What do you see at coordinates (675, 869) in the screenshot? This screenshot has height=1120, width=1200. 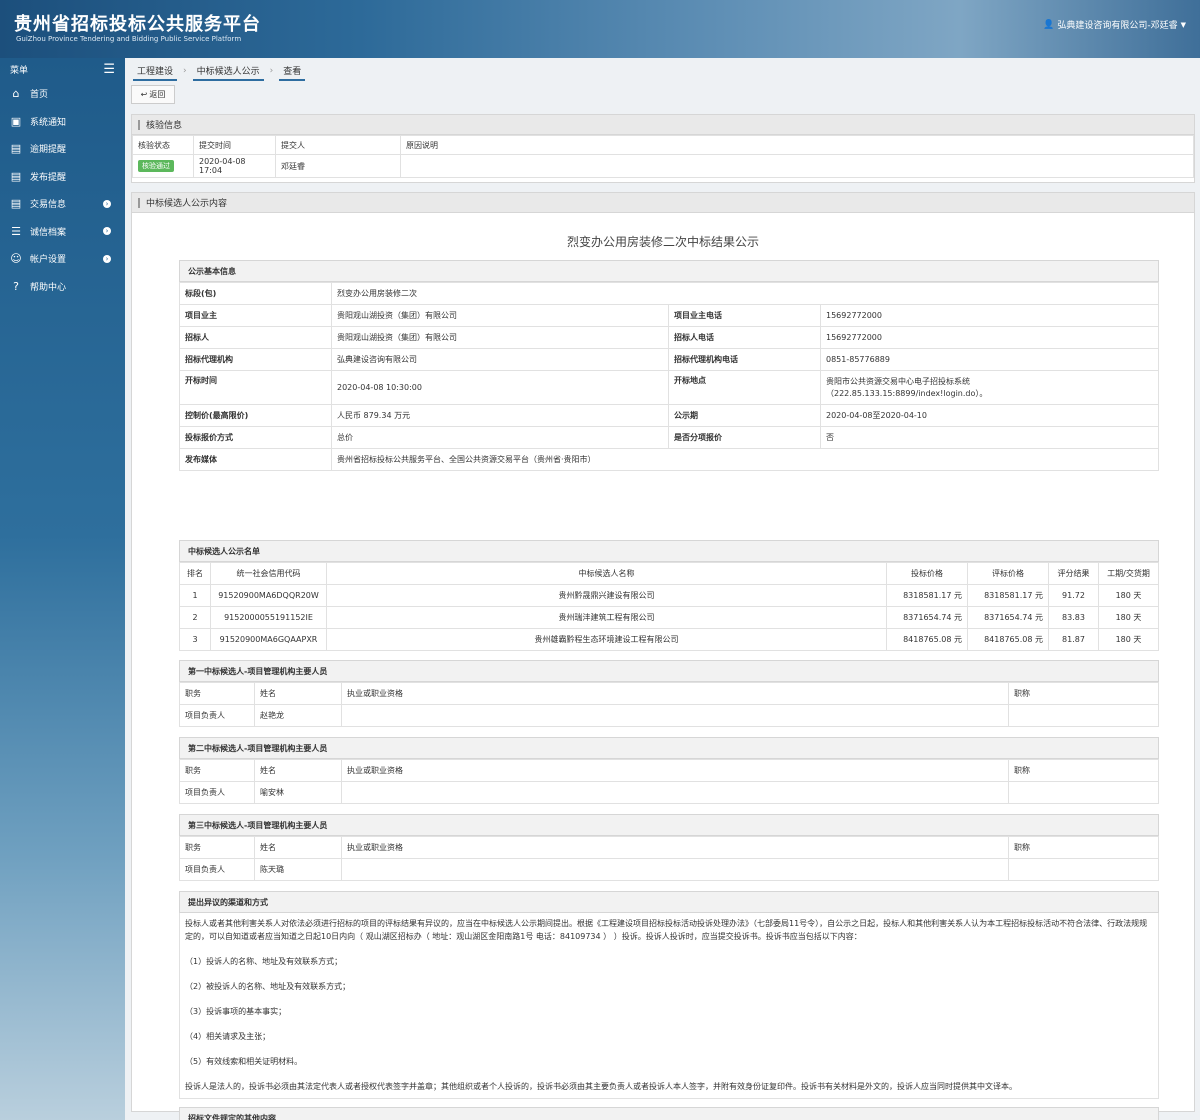 I see `qualification-cell` at bounding box center [675, 869].